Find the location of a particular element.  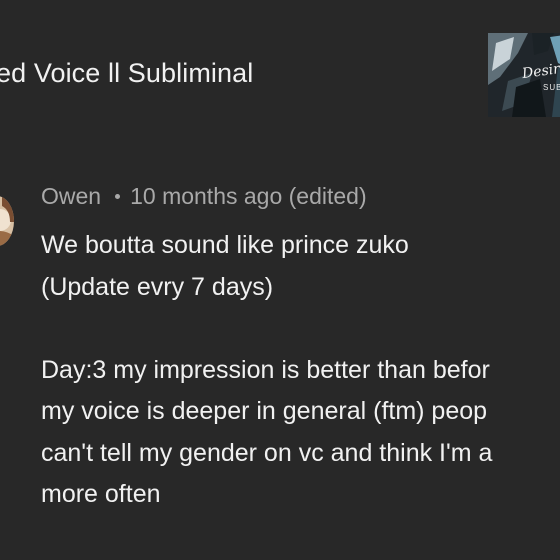

comment-line: my voice is deeper in general (ftm) peop is located at coordinates (264, 411).